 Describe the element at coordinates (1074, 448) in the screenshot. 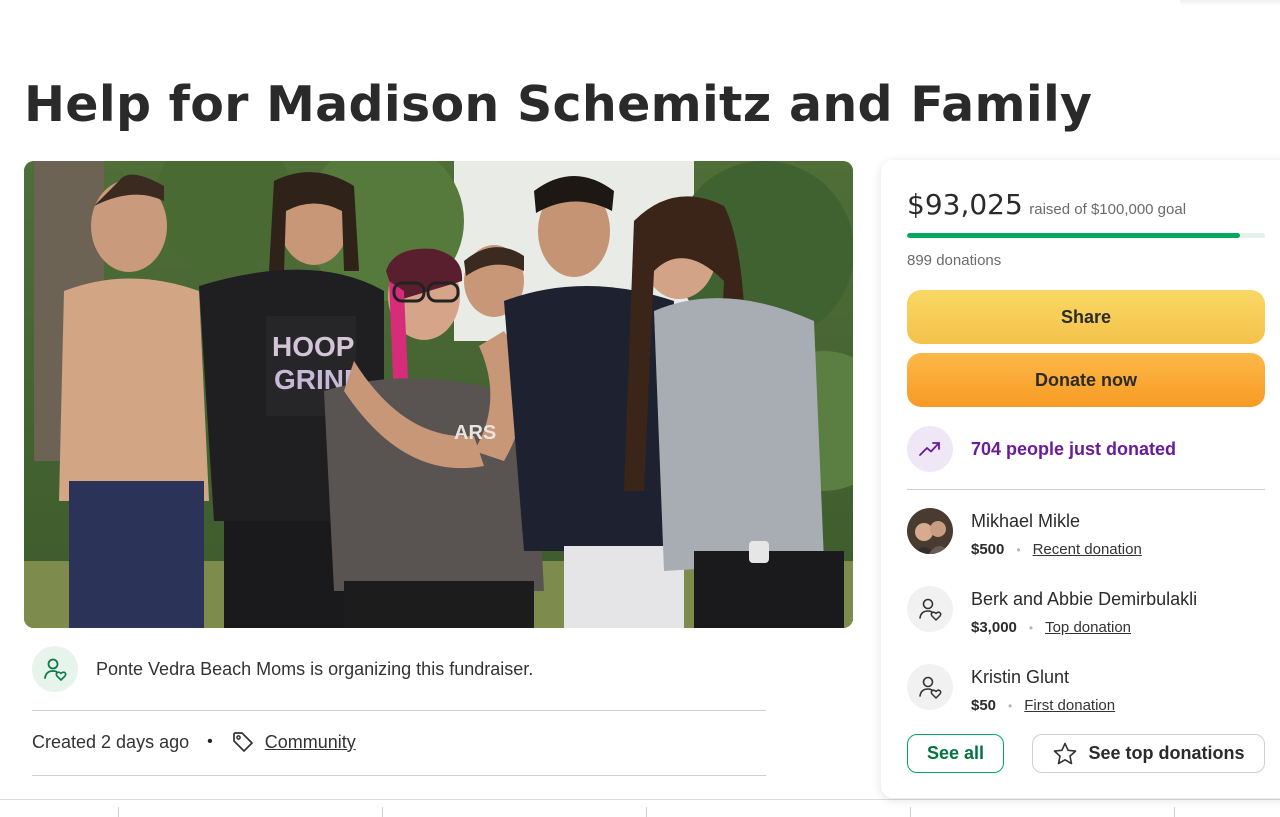

I see `recent-activity-text: 704 people just donated` at that location.